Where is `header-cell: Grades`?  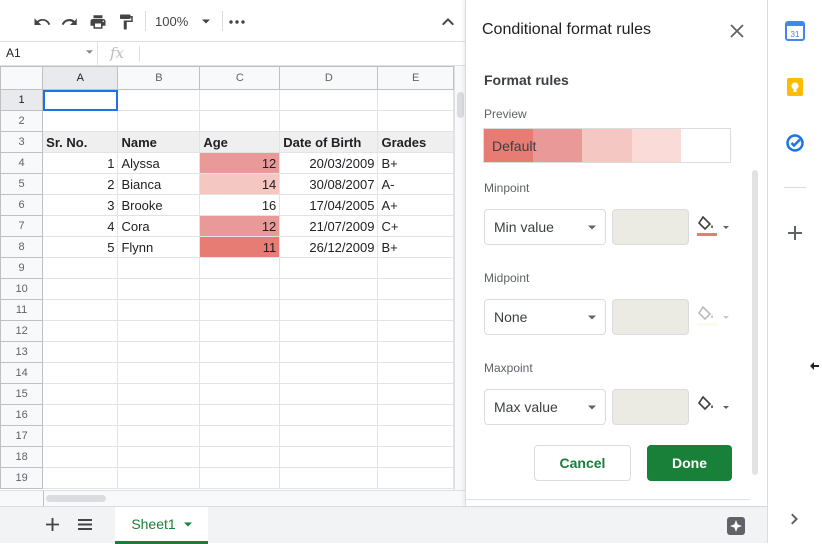 header-cell: Grades is located at coordinates (415, 142).